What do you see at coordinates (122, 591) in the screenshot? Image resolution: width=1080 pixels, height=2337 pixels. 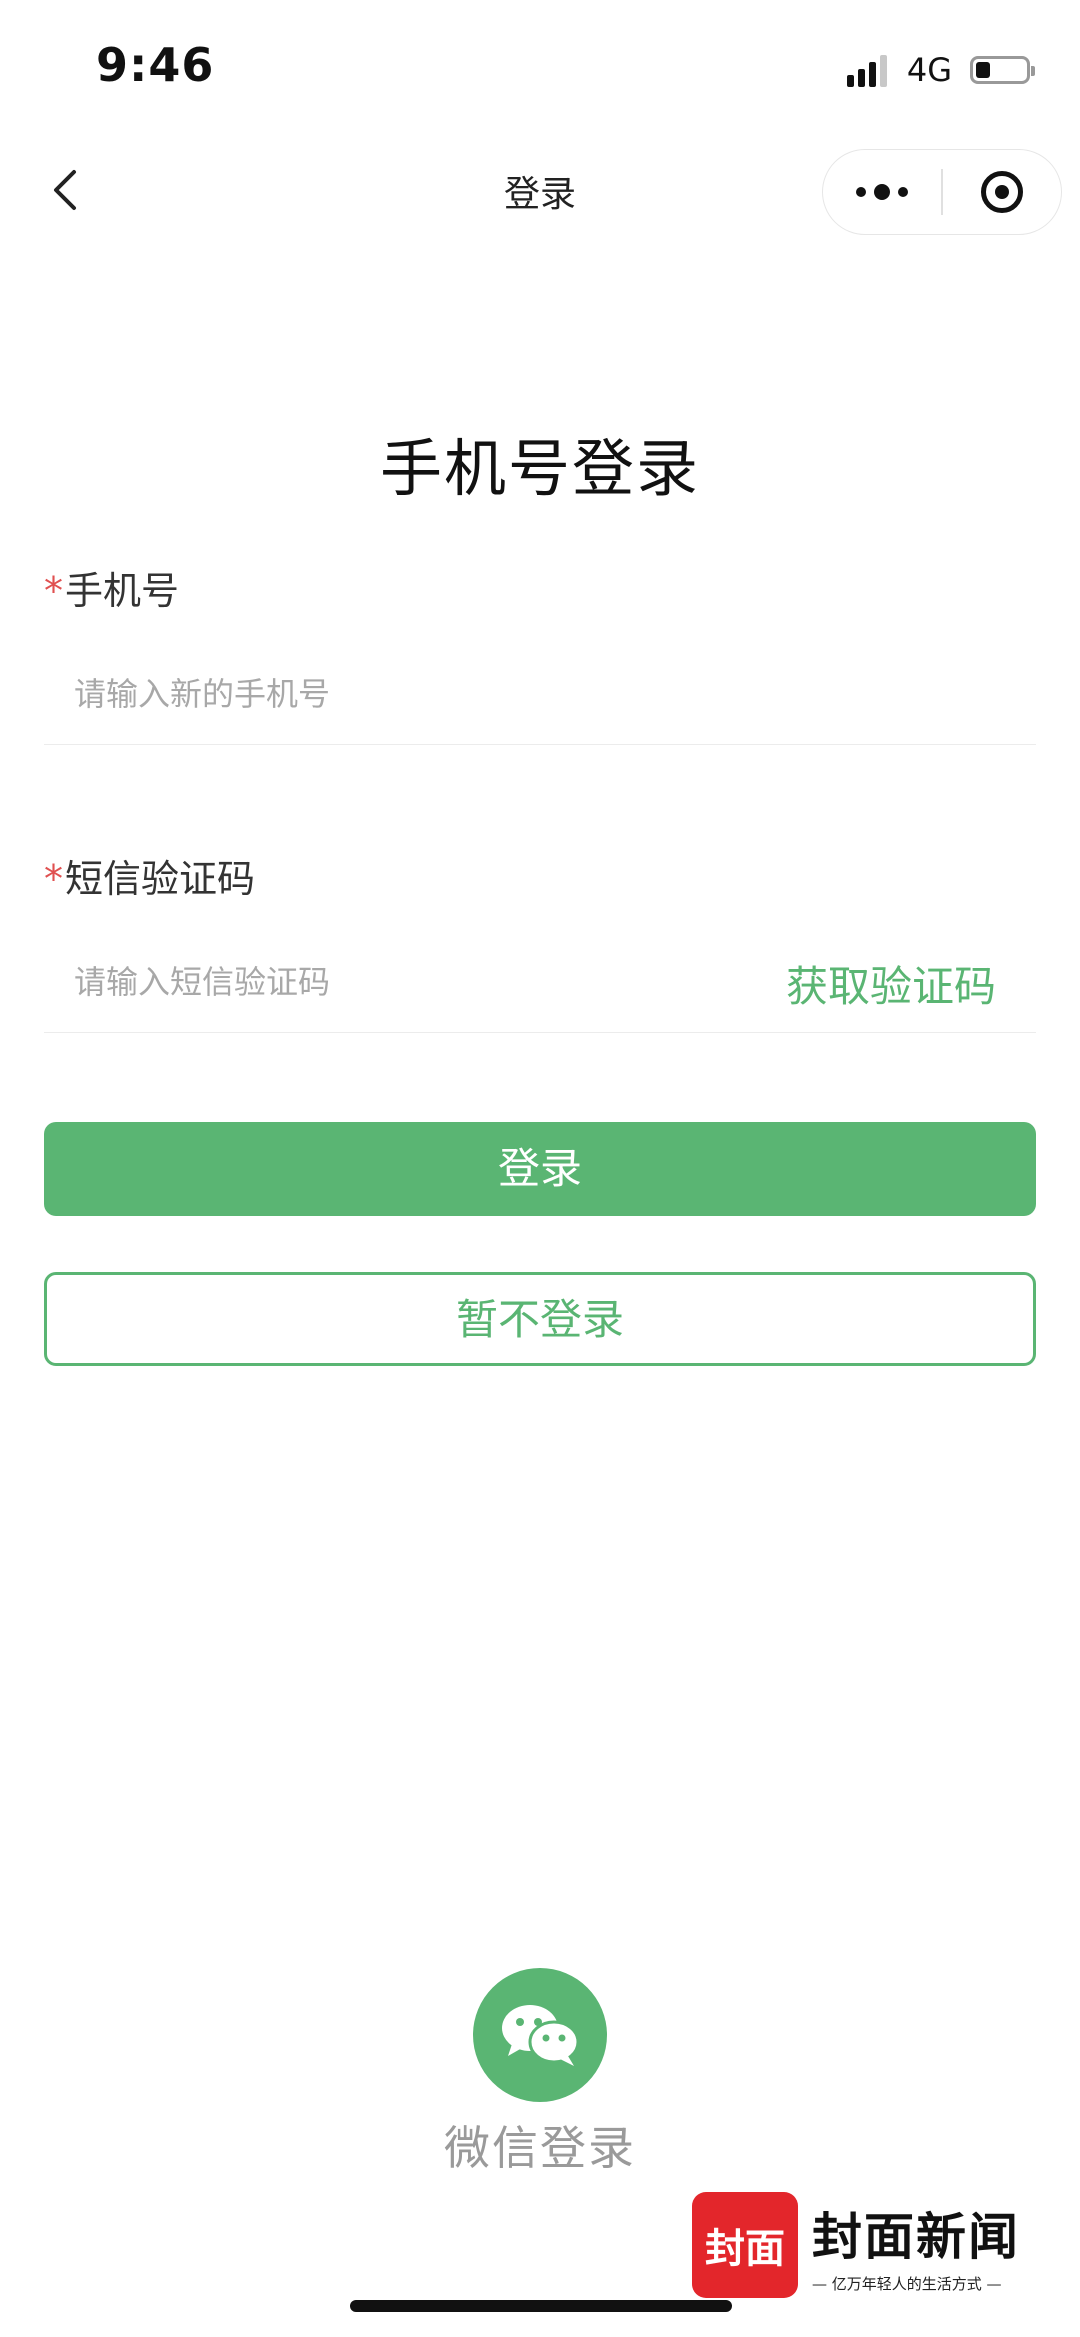 I see `phone-label-text: 手机号` at bounding box center [122, 591].